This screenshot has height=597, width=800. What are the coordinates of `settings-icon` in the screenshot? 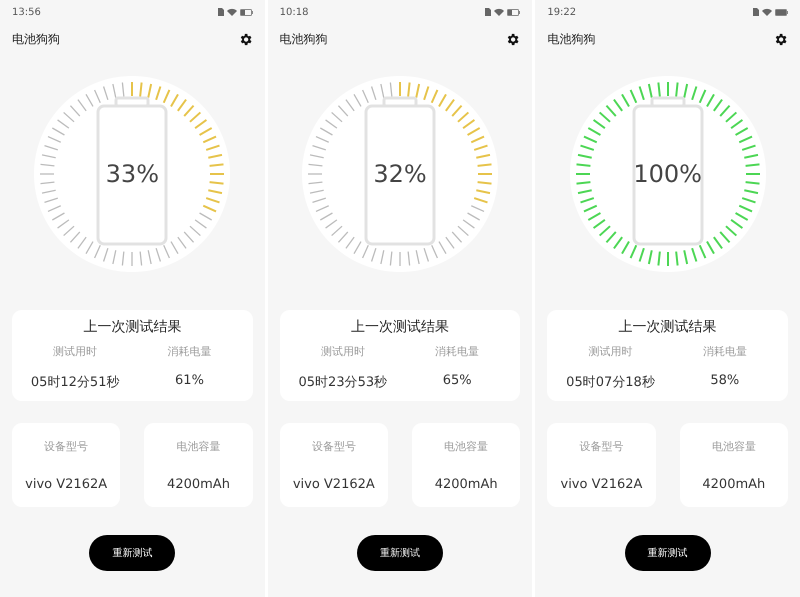 It's located at (512, 39).